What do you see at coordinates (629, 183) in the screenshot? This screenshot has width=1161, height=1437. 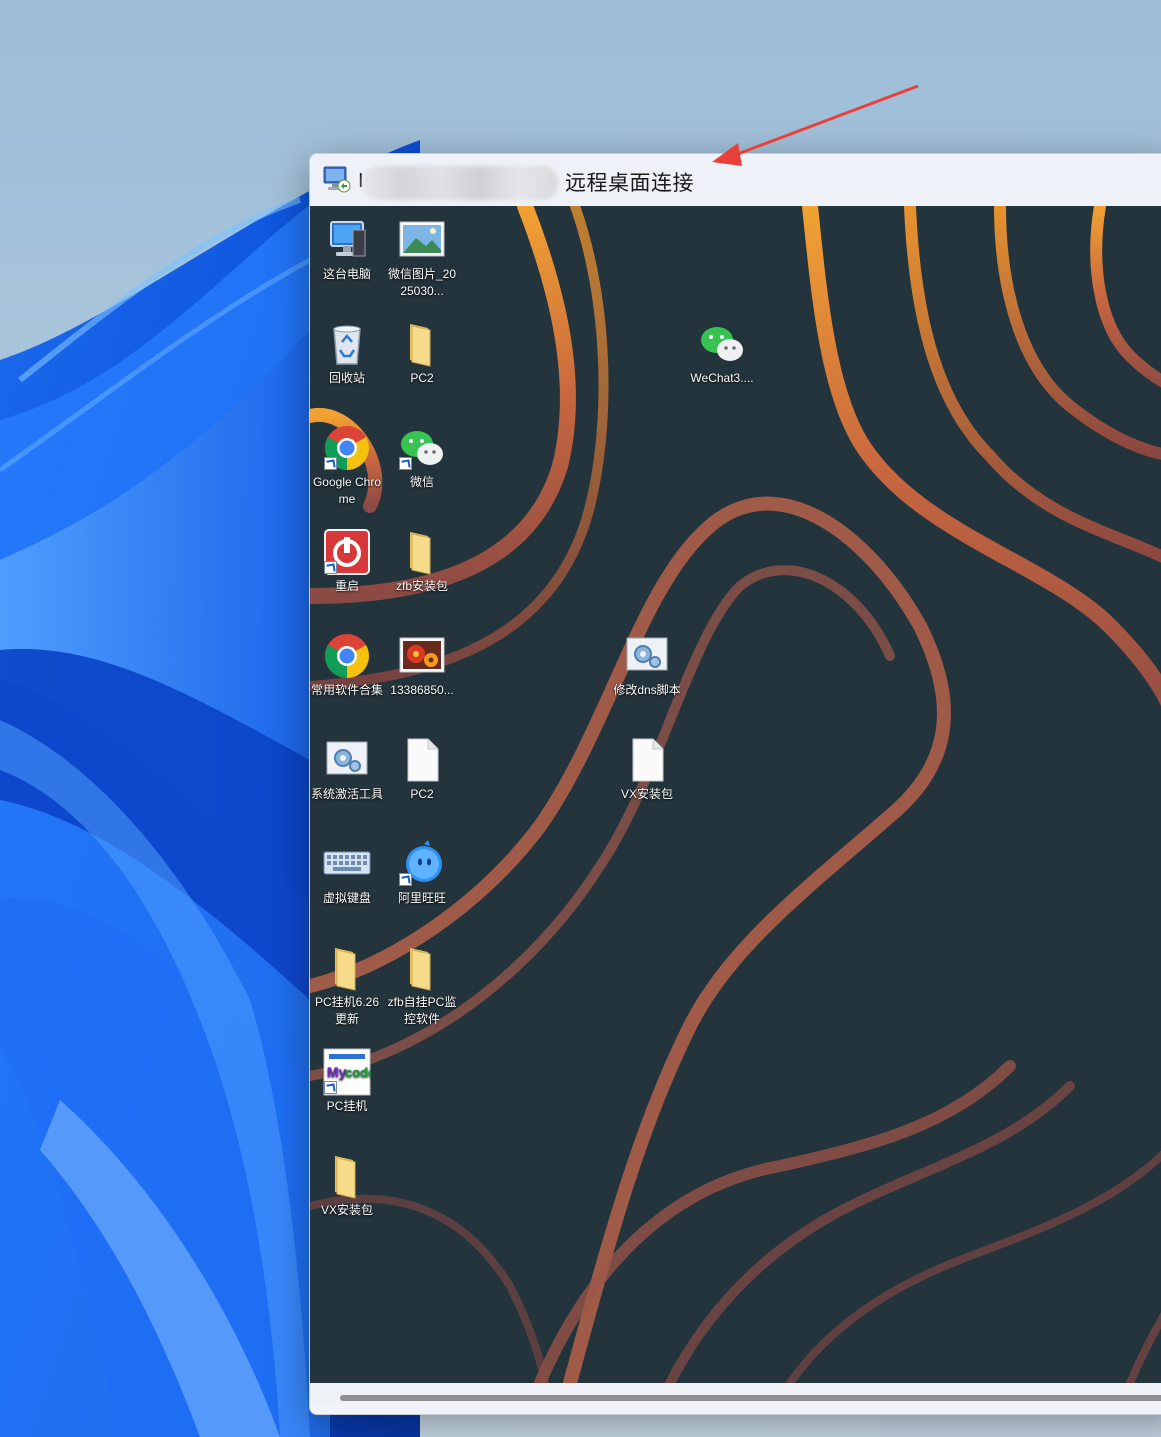 I see `window-title: 远程桌面连接` at bounding box center [629, 183].